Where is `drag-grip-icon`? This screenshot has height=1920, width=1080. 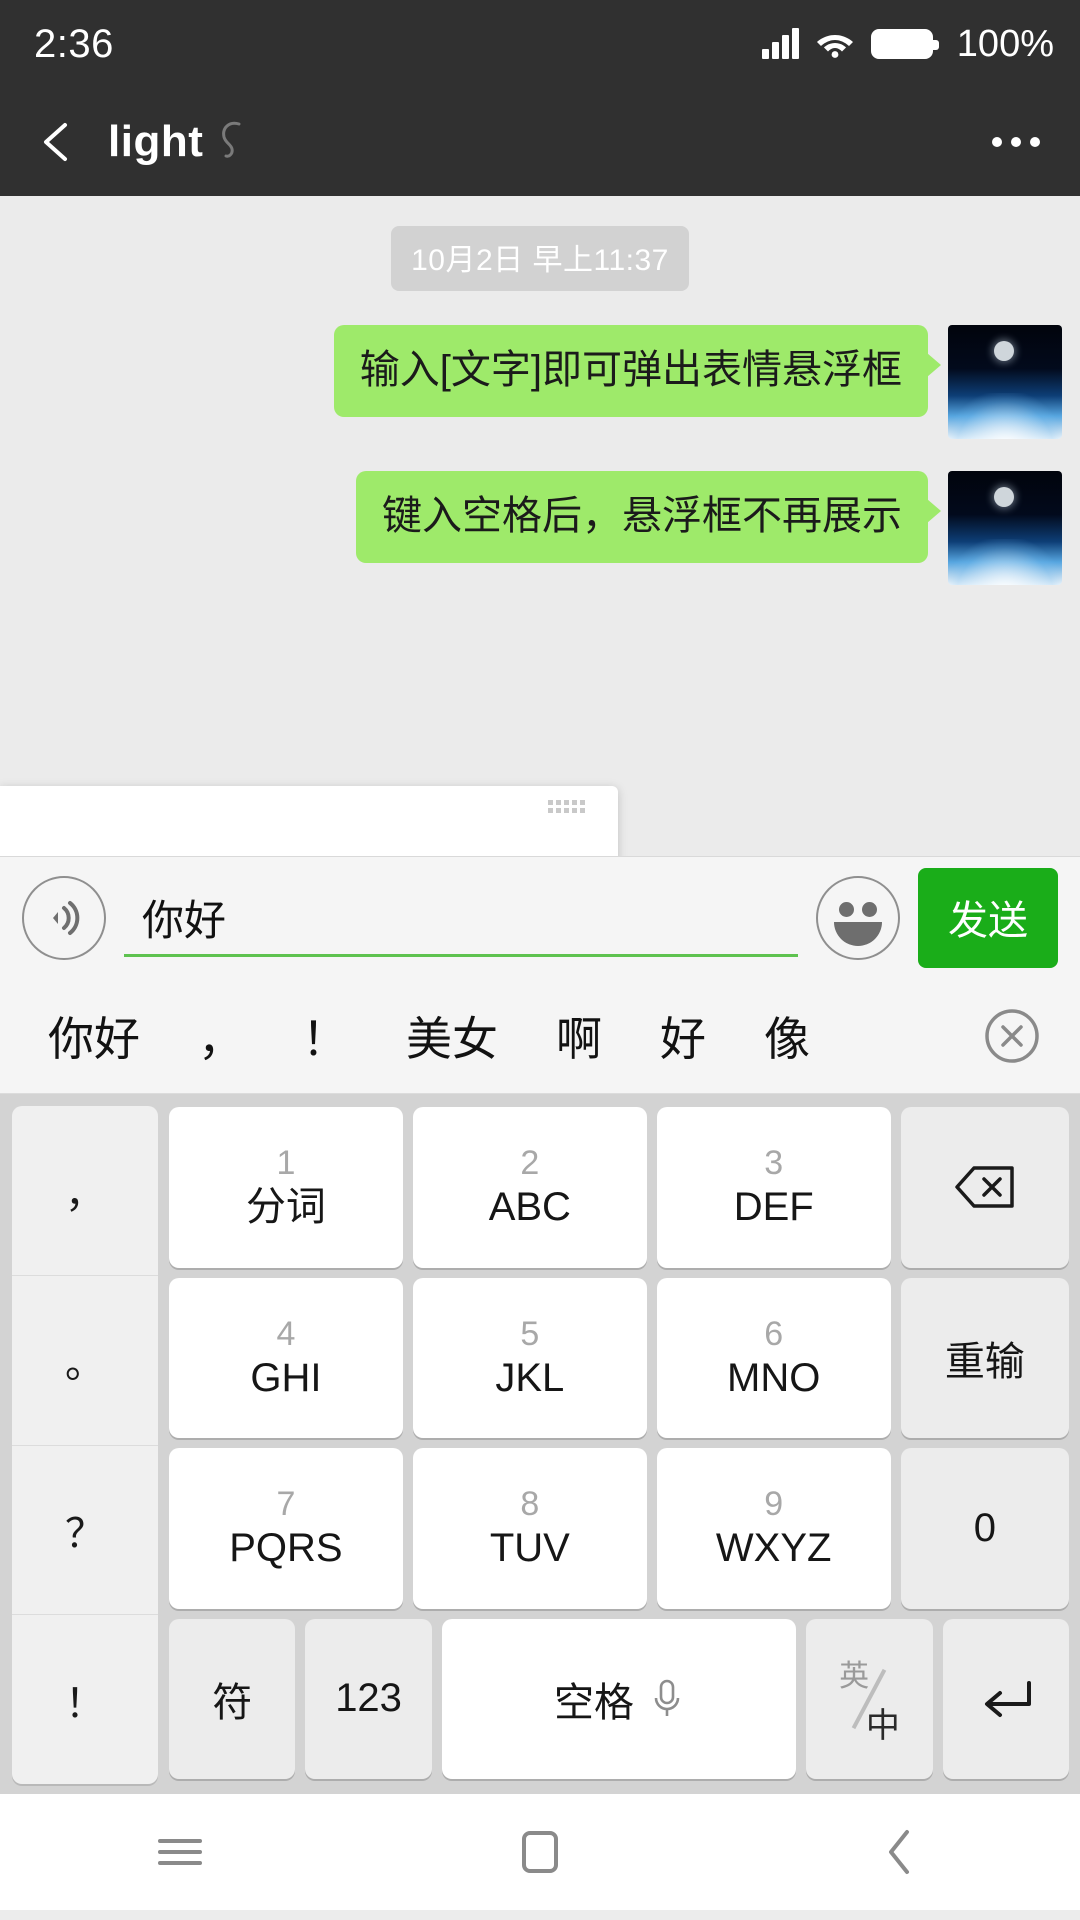
drag-grip-icon is located at coordinates (570, 806).